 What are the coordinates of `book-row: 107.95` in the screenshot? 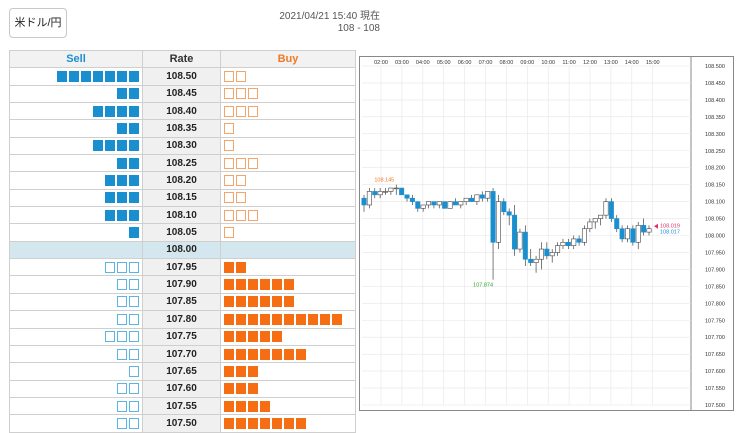 It's located at (182, 267).